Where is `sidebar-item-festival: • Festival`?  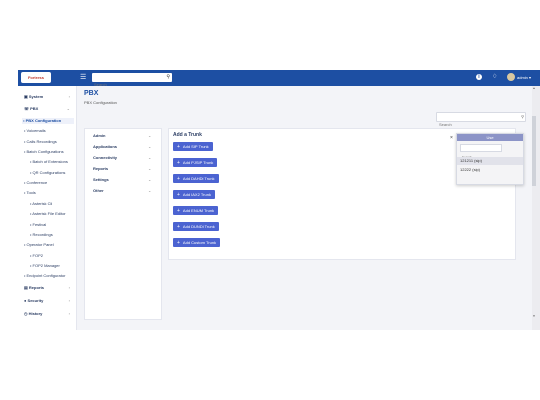
sidebar-item-festival: • Festival is located at coordinates (38, 224).